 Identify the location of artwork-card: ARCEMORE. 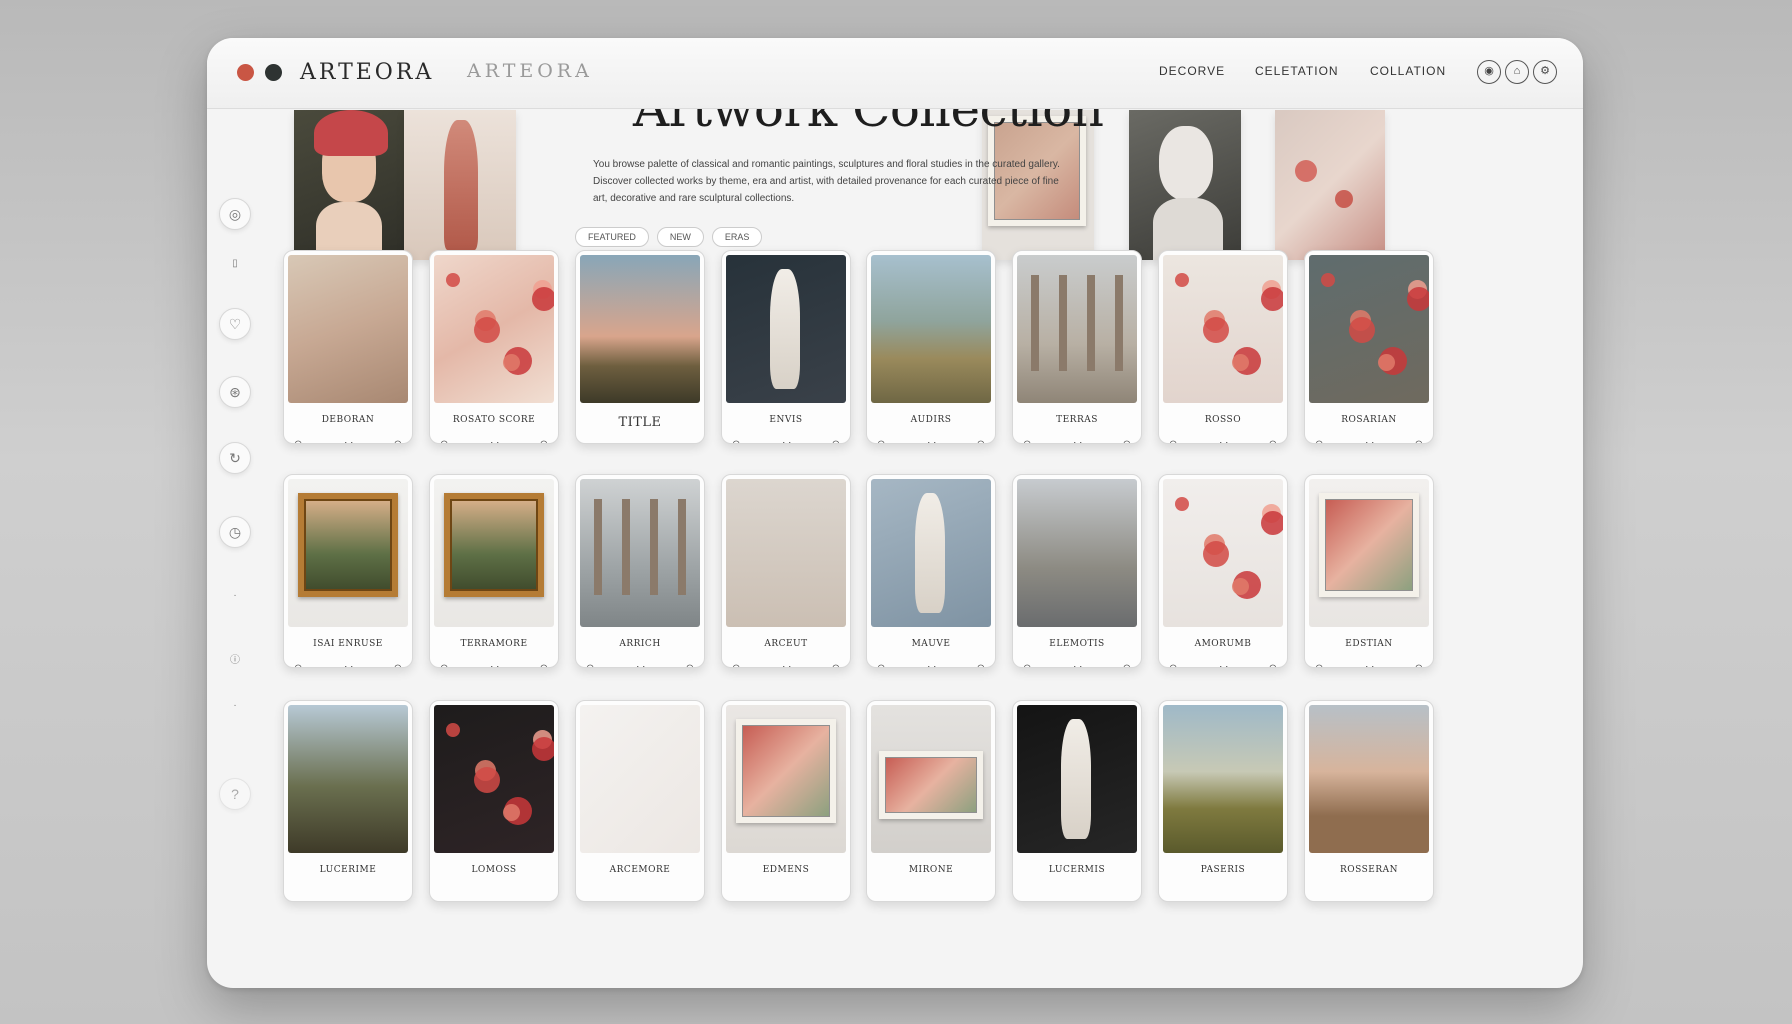
(640, 801).